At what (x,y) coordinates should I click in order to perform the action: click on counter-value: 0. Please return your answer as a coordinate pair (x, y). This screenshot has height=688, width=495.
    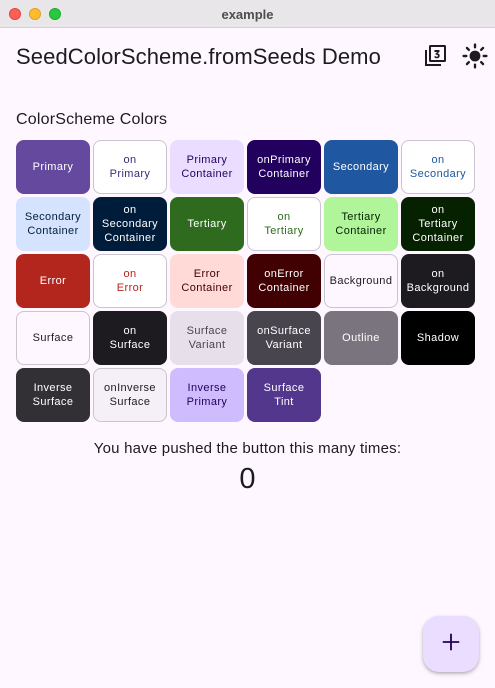
    Looking at the image, I should click on (247, 479).